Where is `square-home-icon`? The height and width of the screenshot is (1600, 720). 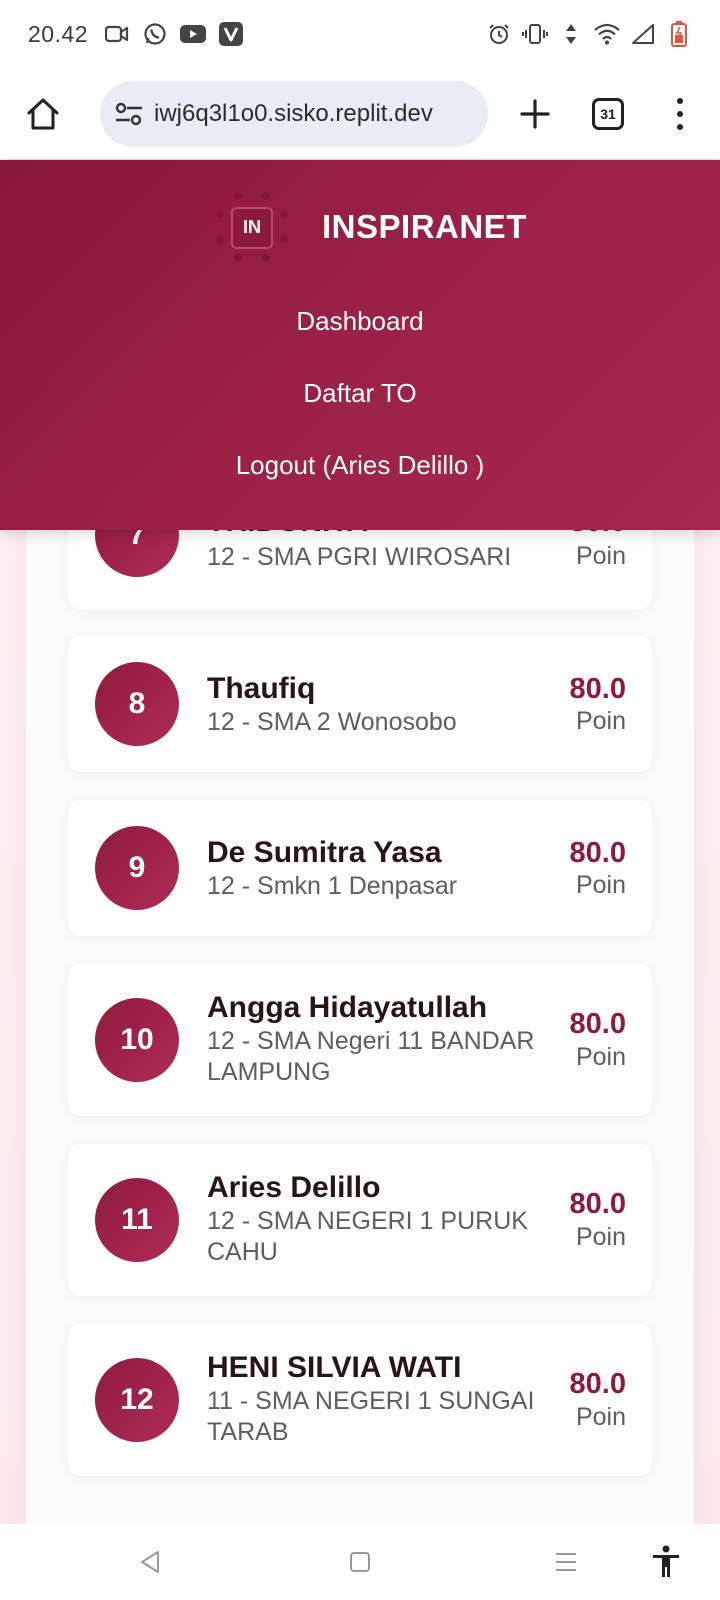
square-home-icon is located at coordinates (360, 1562).